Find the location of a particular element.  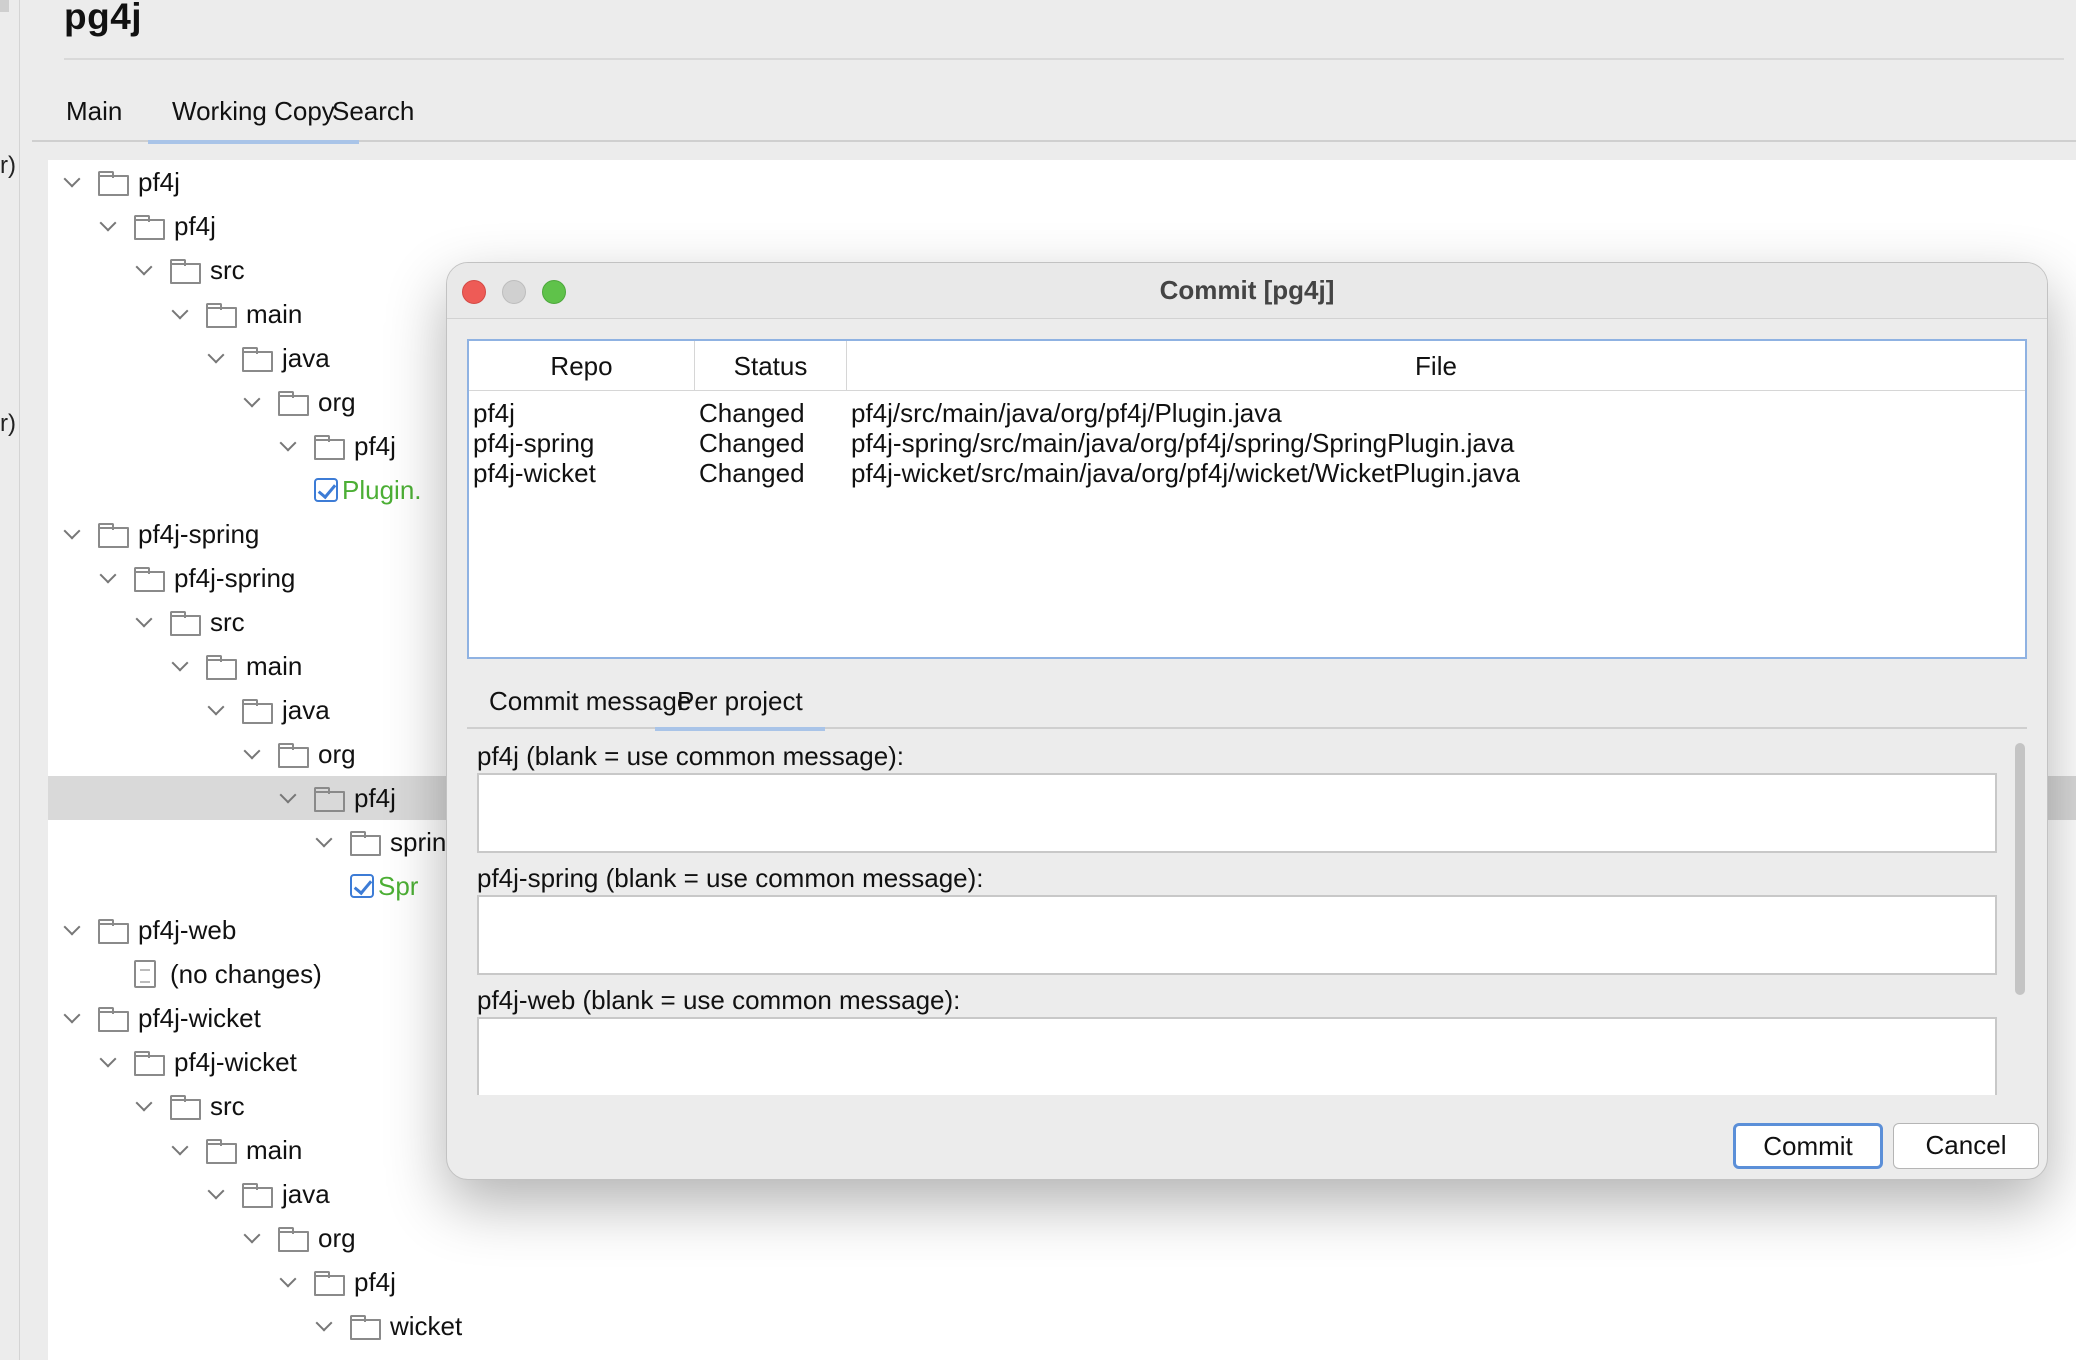

per-project-scrollbar is located at coordinates (2020, 917).